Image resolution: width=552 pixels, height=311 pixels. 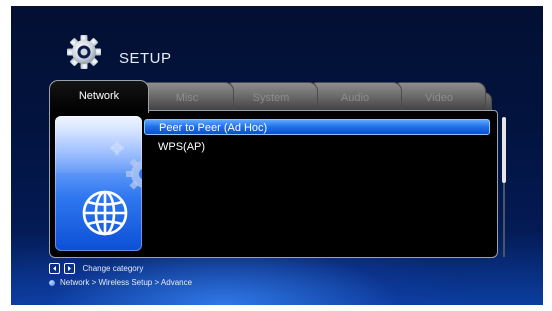 I want to click on page-title: SETUP, so click(x=145, y=58).